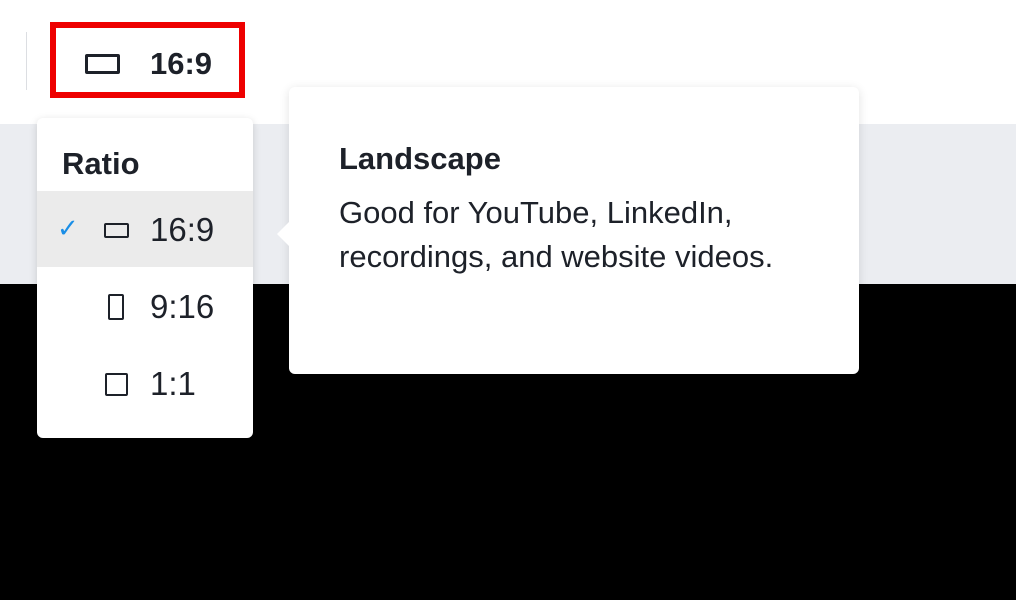  Describe the element at coordinates (26, 61) in the screenshot. I see `toolbar-divider` at that location.